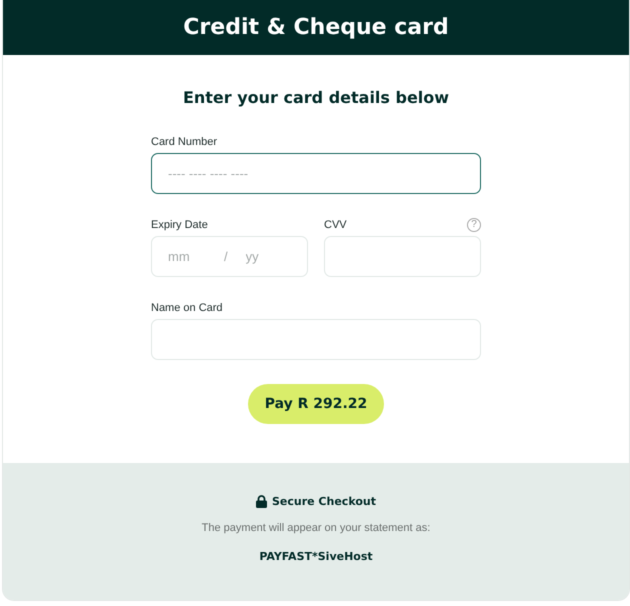  What do you see at coordinates (316, 556) in the screenshot?
I see `statement-descriptor: PAYFAST*SiveHost` at bounding box center [316, 556].